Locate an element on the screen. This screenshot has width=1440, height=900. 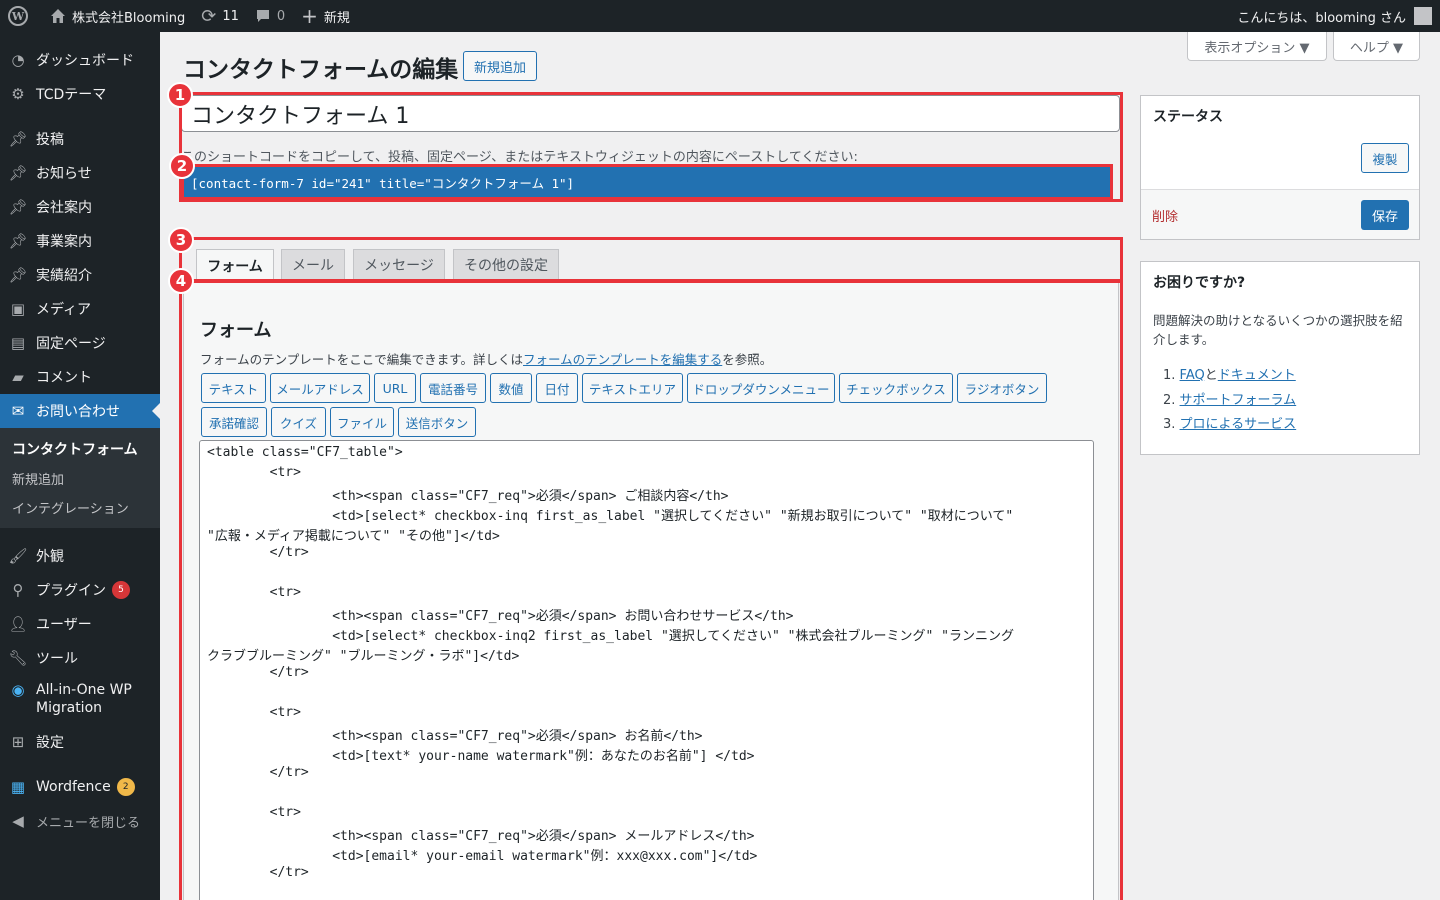
screen-options-label: 表示オプション ▼ is located at coordinates (1257, 48).